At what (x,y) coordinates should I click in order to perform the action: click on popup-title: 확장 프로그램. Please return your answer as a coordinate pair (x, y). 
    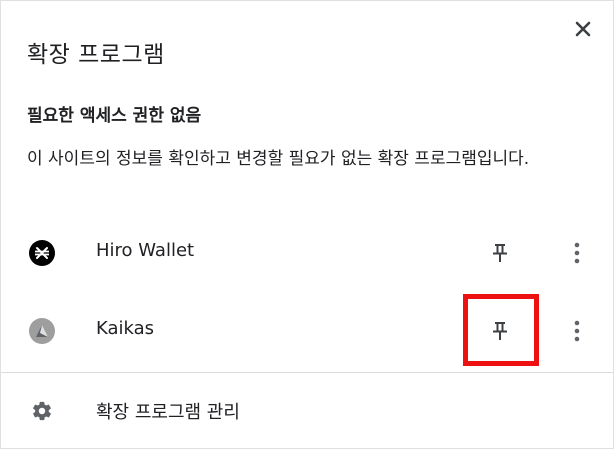
    Looking at the image, I should click on (96, 55).